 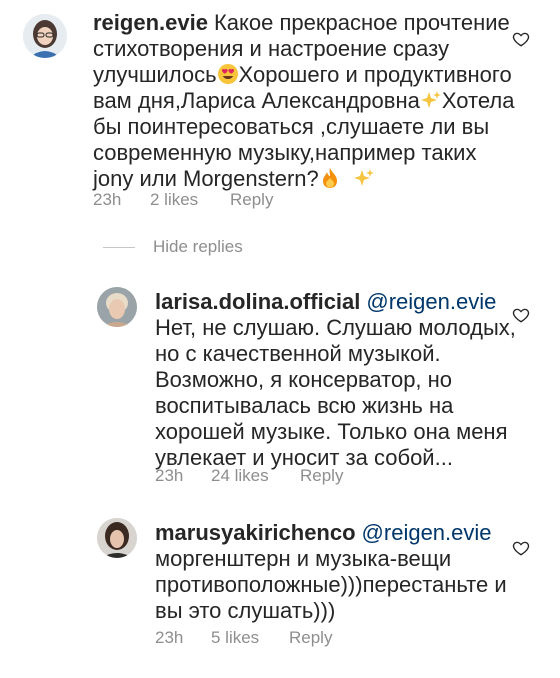 I want to click on comment-username: reigen.evie, so click(x=150, y=22).